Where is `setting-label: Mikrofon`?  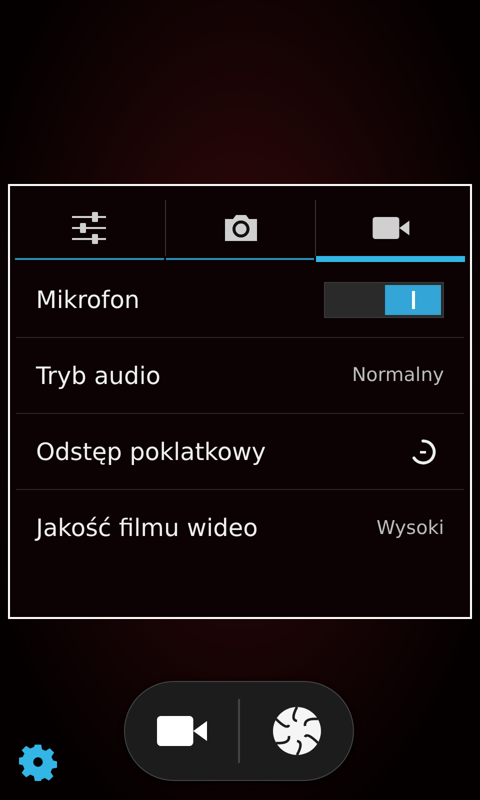 setting-label: Mikrofon is located at coordinates (88, 300).